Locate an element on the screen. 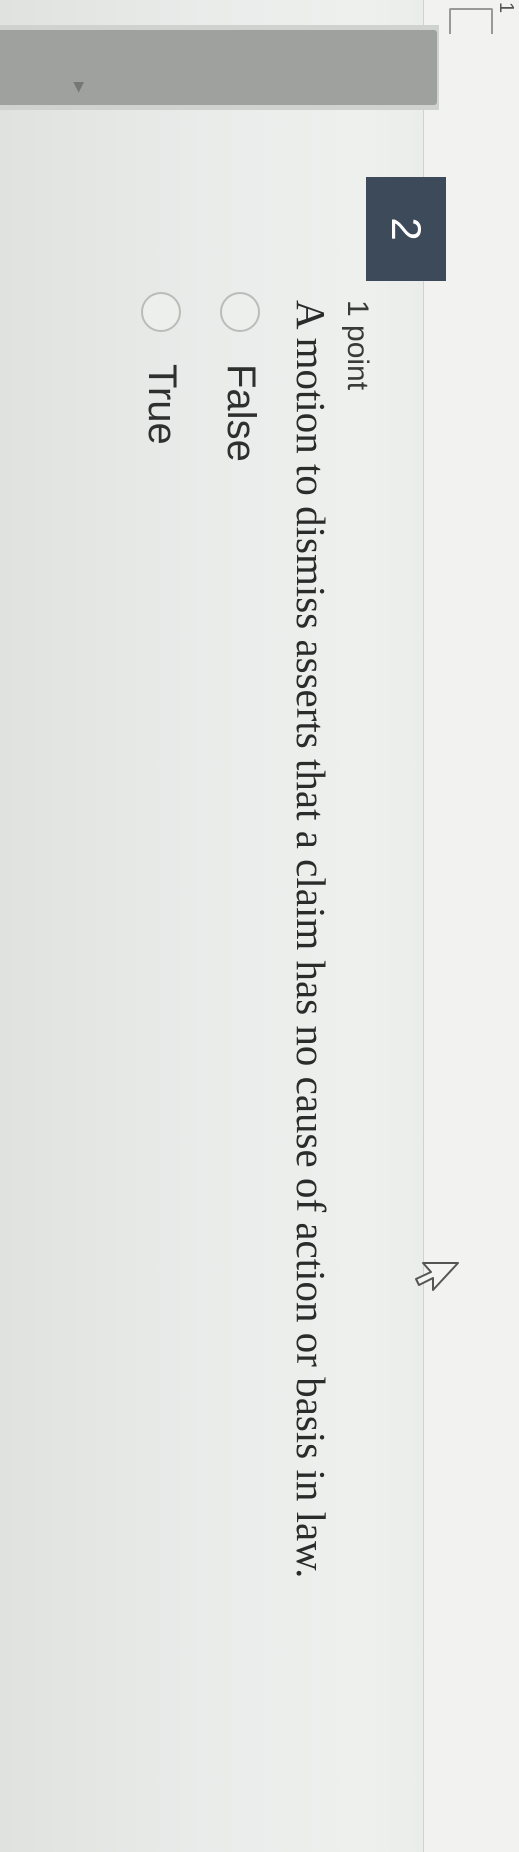 This screenshot has height=1852, width=519. radio-button-true is located at coordinates (161, 312).